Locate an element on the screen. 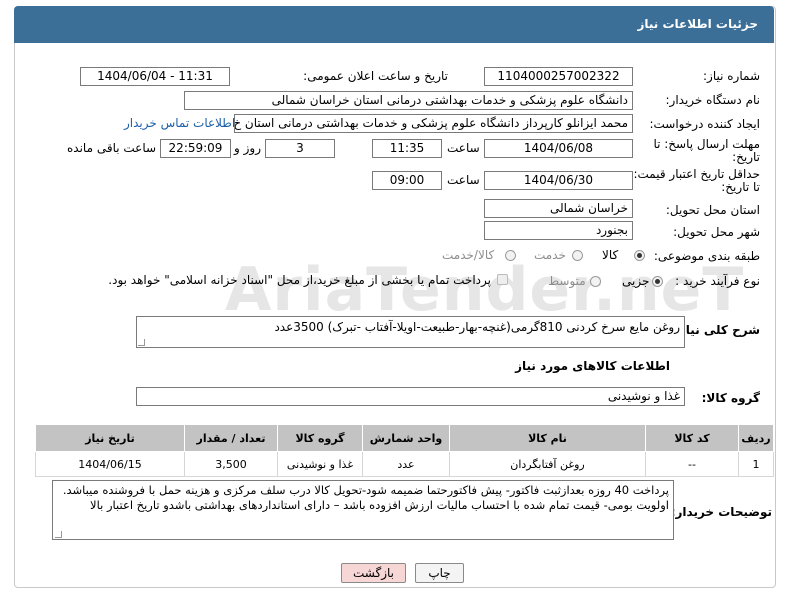  category-radio-service is located at coordinates (577, 255).